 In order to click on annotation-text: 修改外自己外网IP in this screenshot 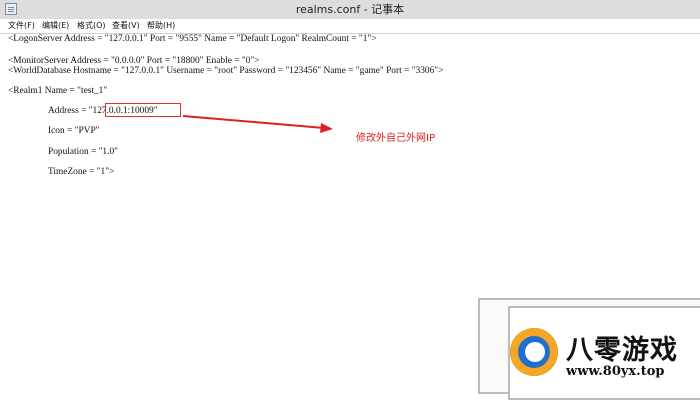, I will do `click(395, 138)`.